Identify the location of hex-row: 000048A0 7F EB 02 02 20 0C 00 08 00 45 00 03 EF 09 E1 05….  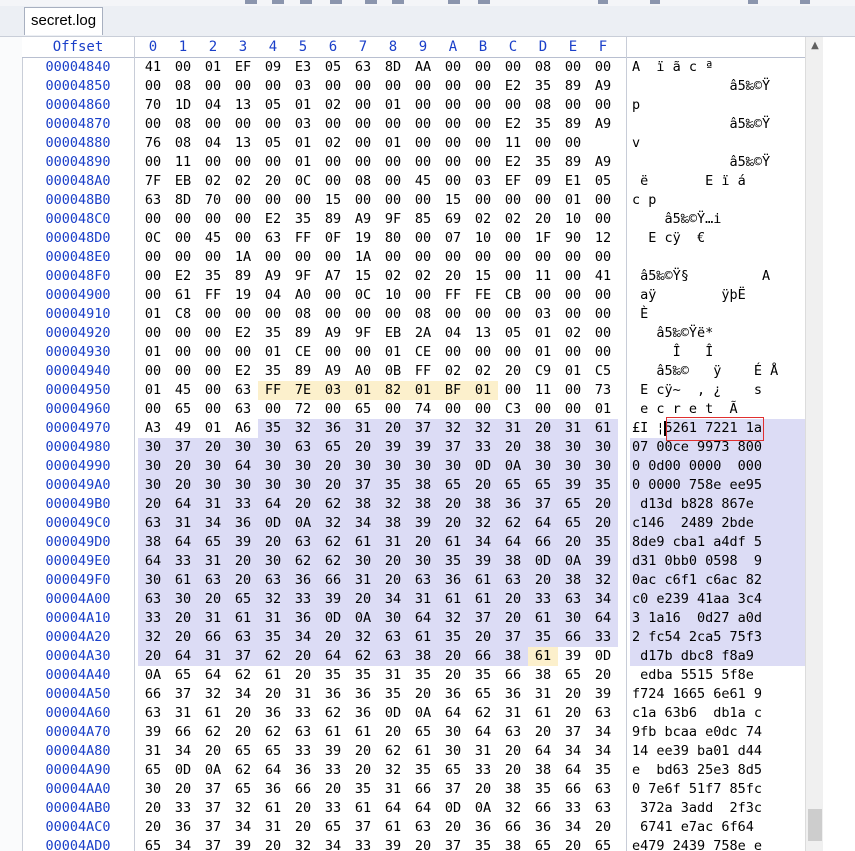
(413, 181).